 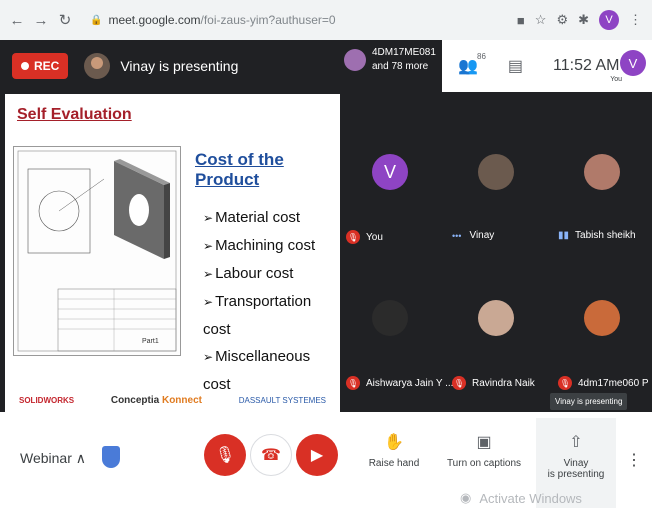 What do you see at coordinates (47, 400) in the screenshot?
I see `solidworks-logo: SOLIDWORKS` at bounding box center [47, 400].